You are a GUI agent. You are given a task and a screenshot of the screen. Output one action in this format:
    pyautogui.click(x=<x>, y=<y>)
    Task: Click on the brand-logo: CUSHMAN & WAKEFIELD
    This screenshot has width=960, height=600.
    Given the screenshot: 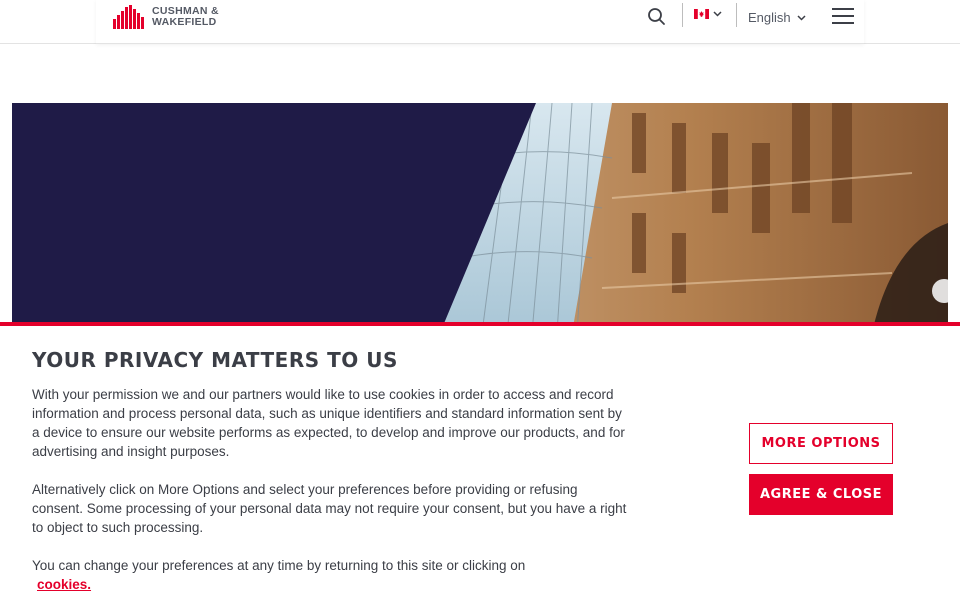 What is the action you would take?
    pyautogui.click(x=166, y=17)
    